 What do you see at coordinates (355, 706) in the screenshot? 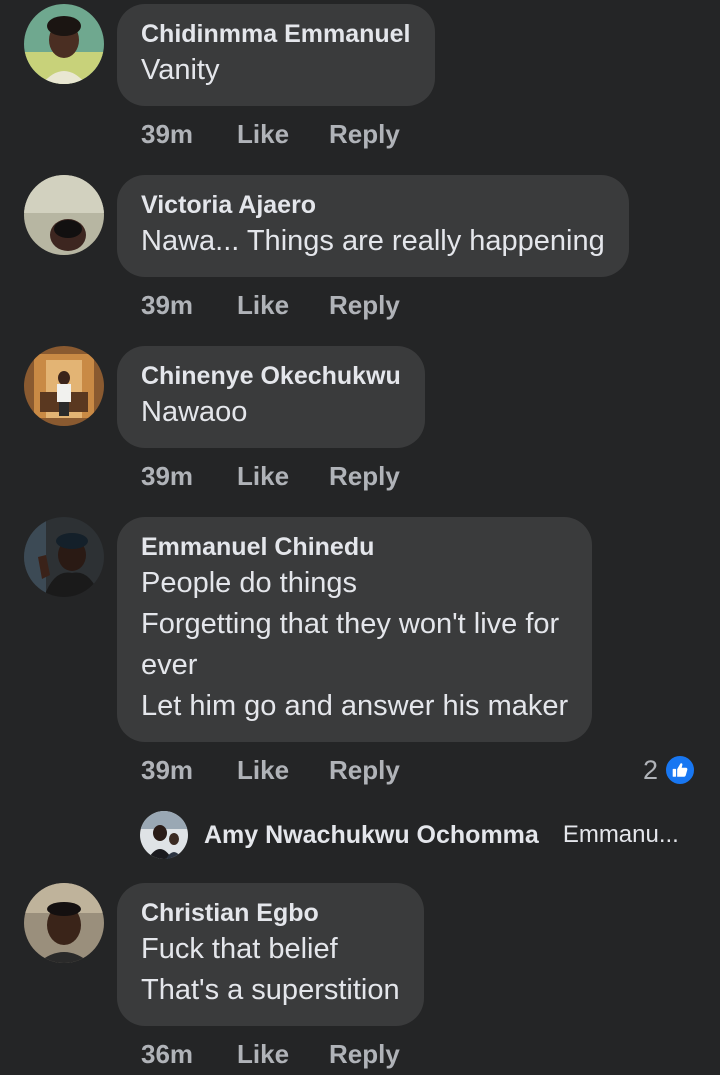
I see `comment-text: Let him go and answer his maker` at bounding box center [355, 706].